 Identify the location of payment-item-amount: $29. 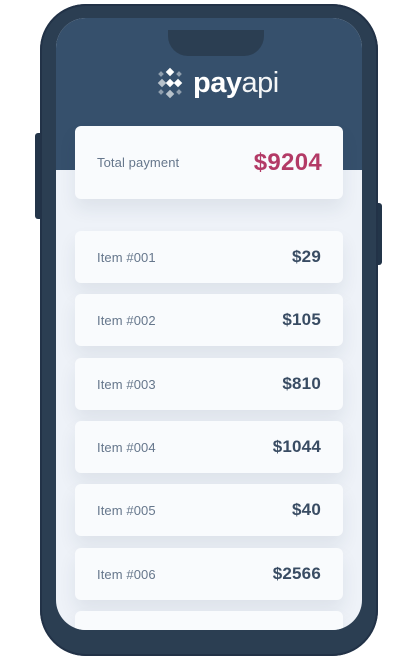
(306, 256).